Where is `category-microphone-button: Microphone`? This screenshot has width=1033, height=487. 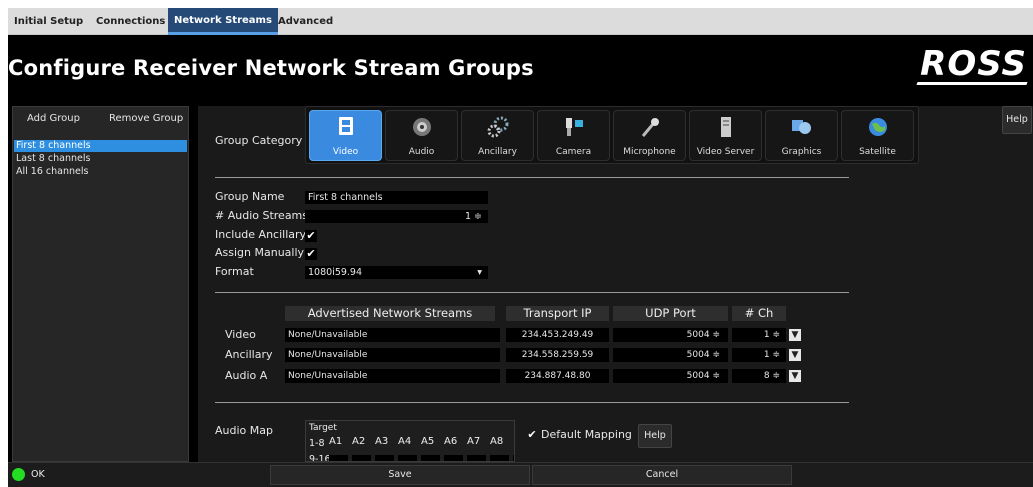
category-microphone-button: Microphone is located at coordinates (649, 135).